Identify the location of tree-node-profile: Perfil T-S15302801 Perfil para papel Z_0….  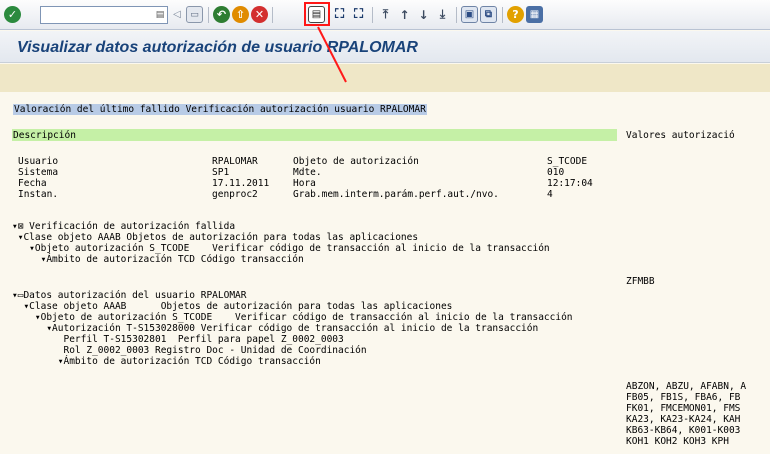
(177, 339).